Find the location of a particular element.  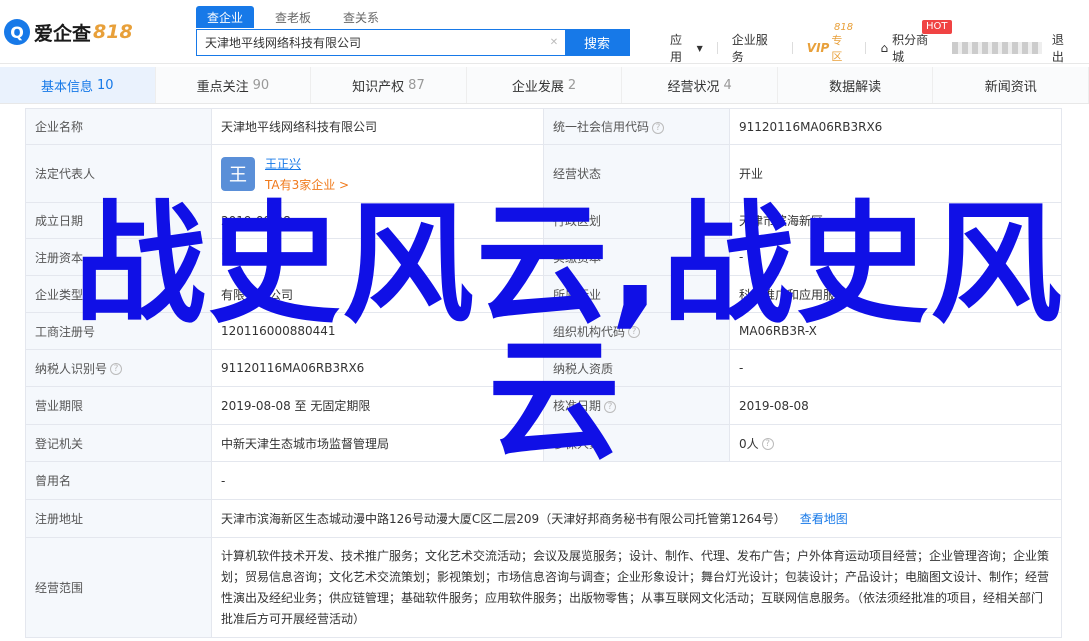

org-code-label: 组织机构代码? is located at coordinates (636, 331).